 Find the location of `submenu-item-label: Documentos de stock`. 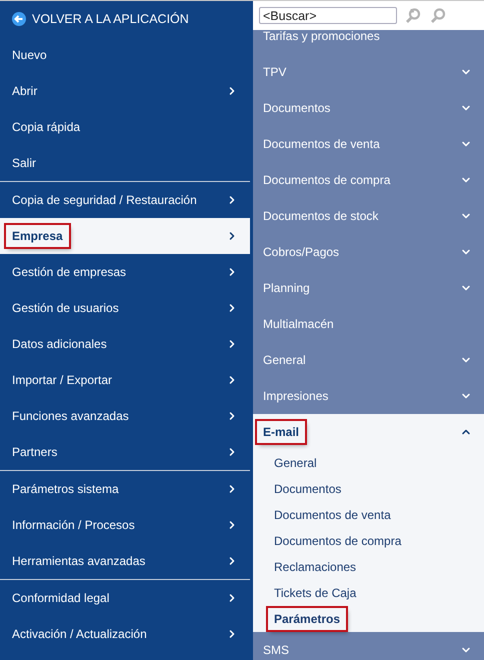

submenu-item-label: Documentos de stock is located at coordinates (321, 216).